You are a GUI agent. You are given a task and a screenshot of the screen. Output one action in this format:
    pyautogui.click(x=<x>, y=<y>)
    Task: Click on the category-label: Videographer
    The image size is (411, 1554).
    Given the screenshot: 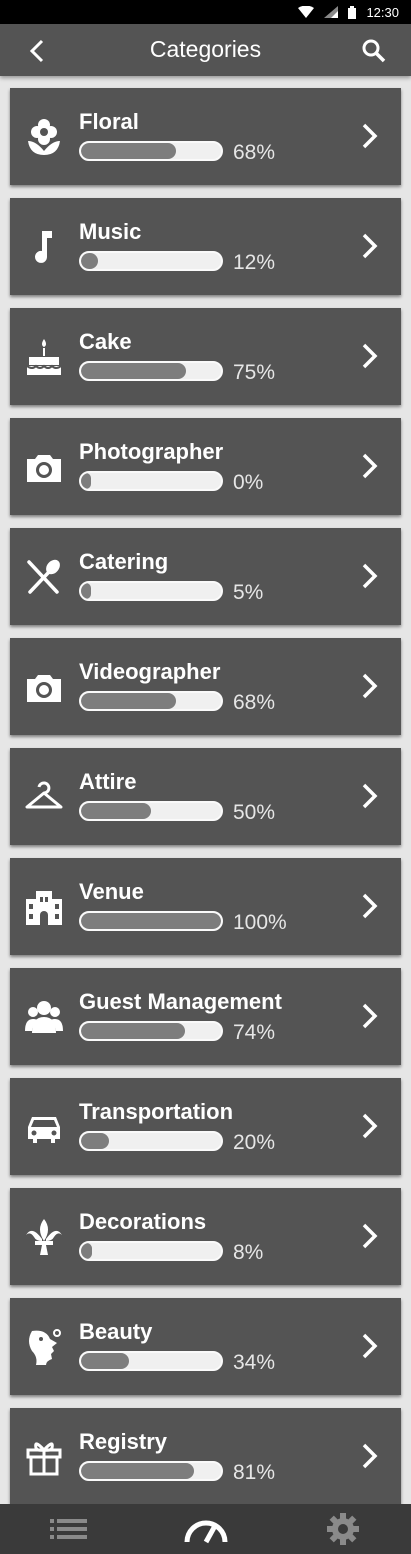 What is the action you would take?
    pyautogui.click(x=150, y=671)
    